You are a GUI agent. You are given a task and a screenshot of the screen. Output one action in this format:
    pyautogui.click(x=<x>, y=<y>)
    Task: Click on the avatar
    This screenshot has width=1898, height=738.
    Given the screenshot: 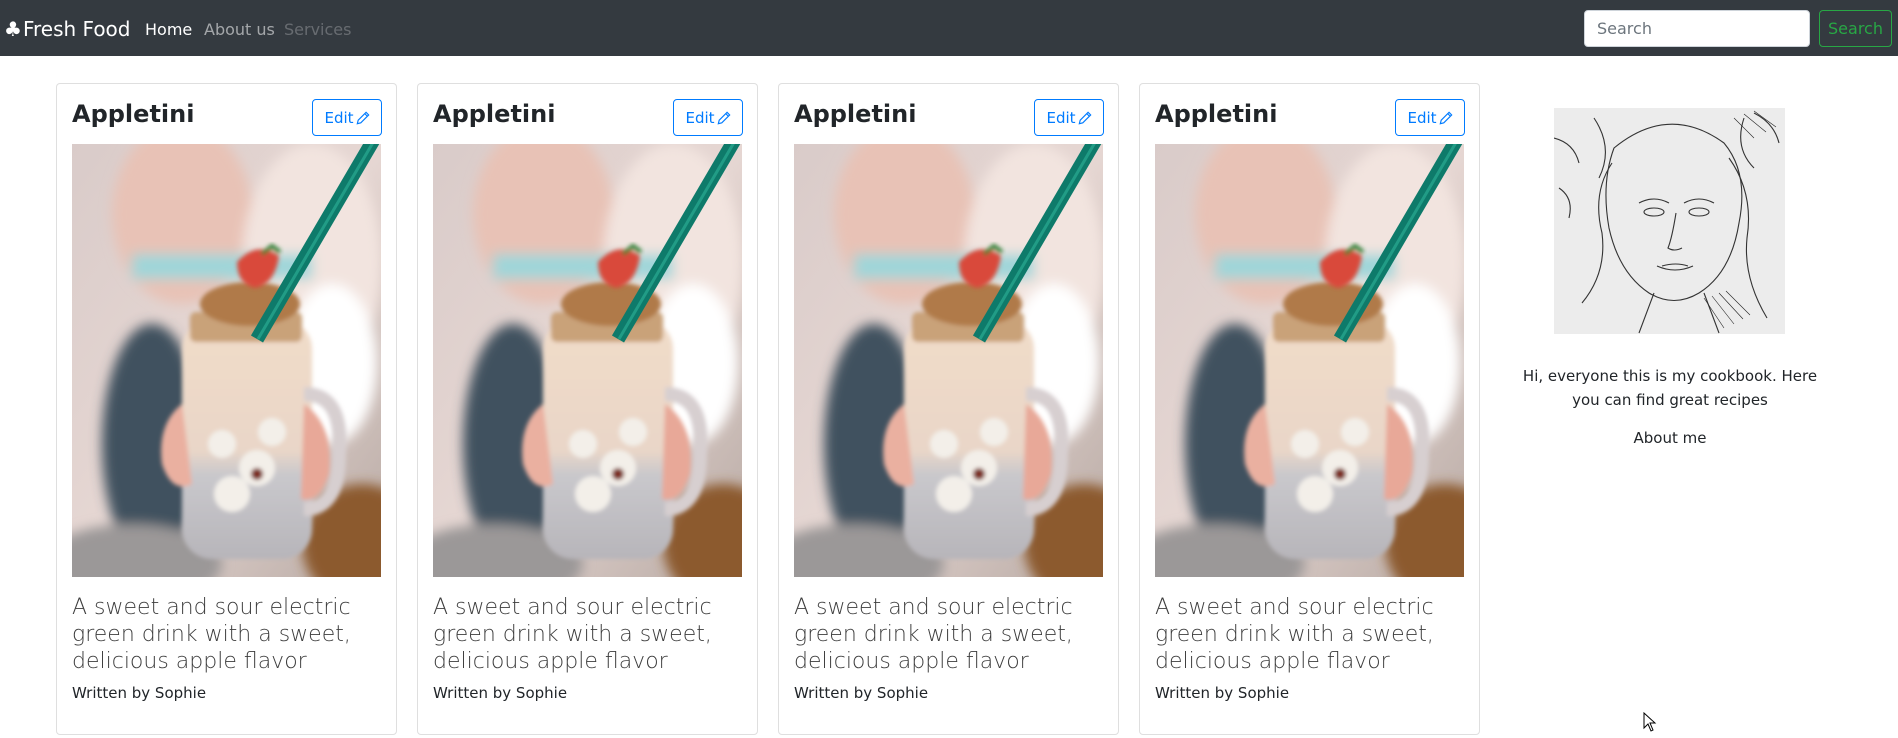 What is the action you would take?
    pyautogui.click(x=1669, y=221)
    